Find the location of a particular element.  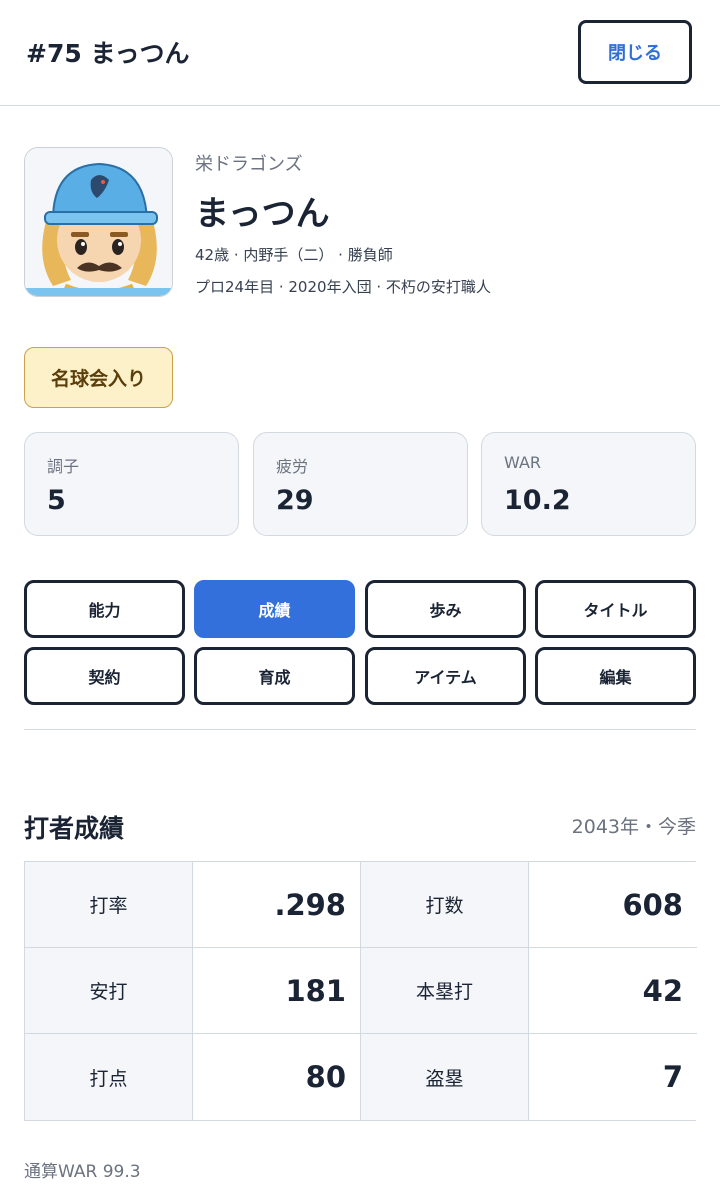

player-meta-line2: プロ24年目 · 2020年入団 · 不朽の安打職人 is located at coordinates (343, 287).